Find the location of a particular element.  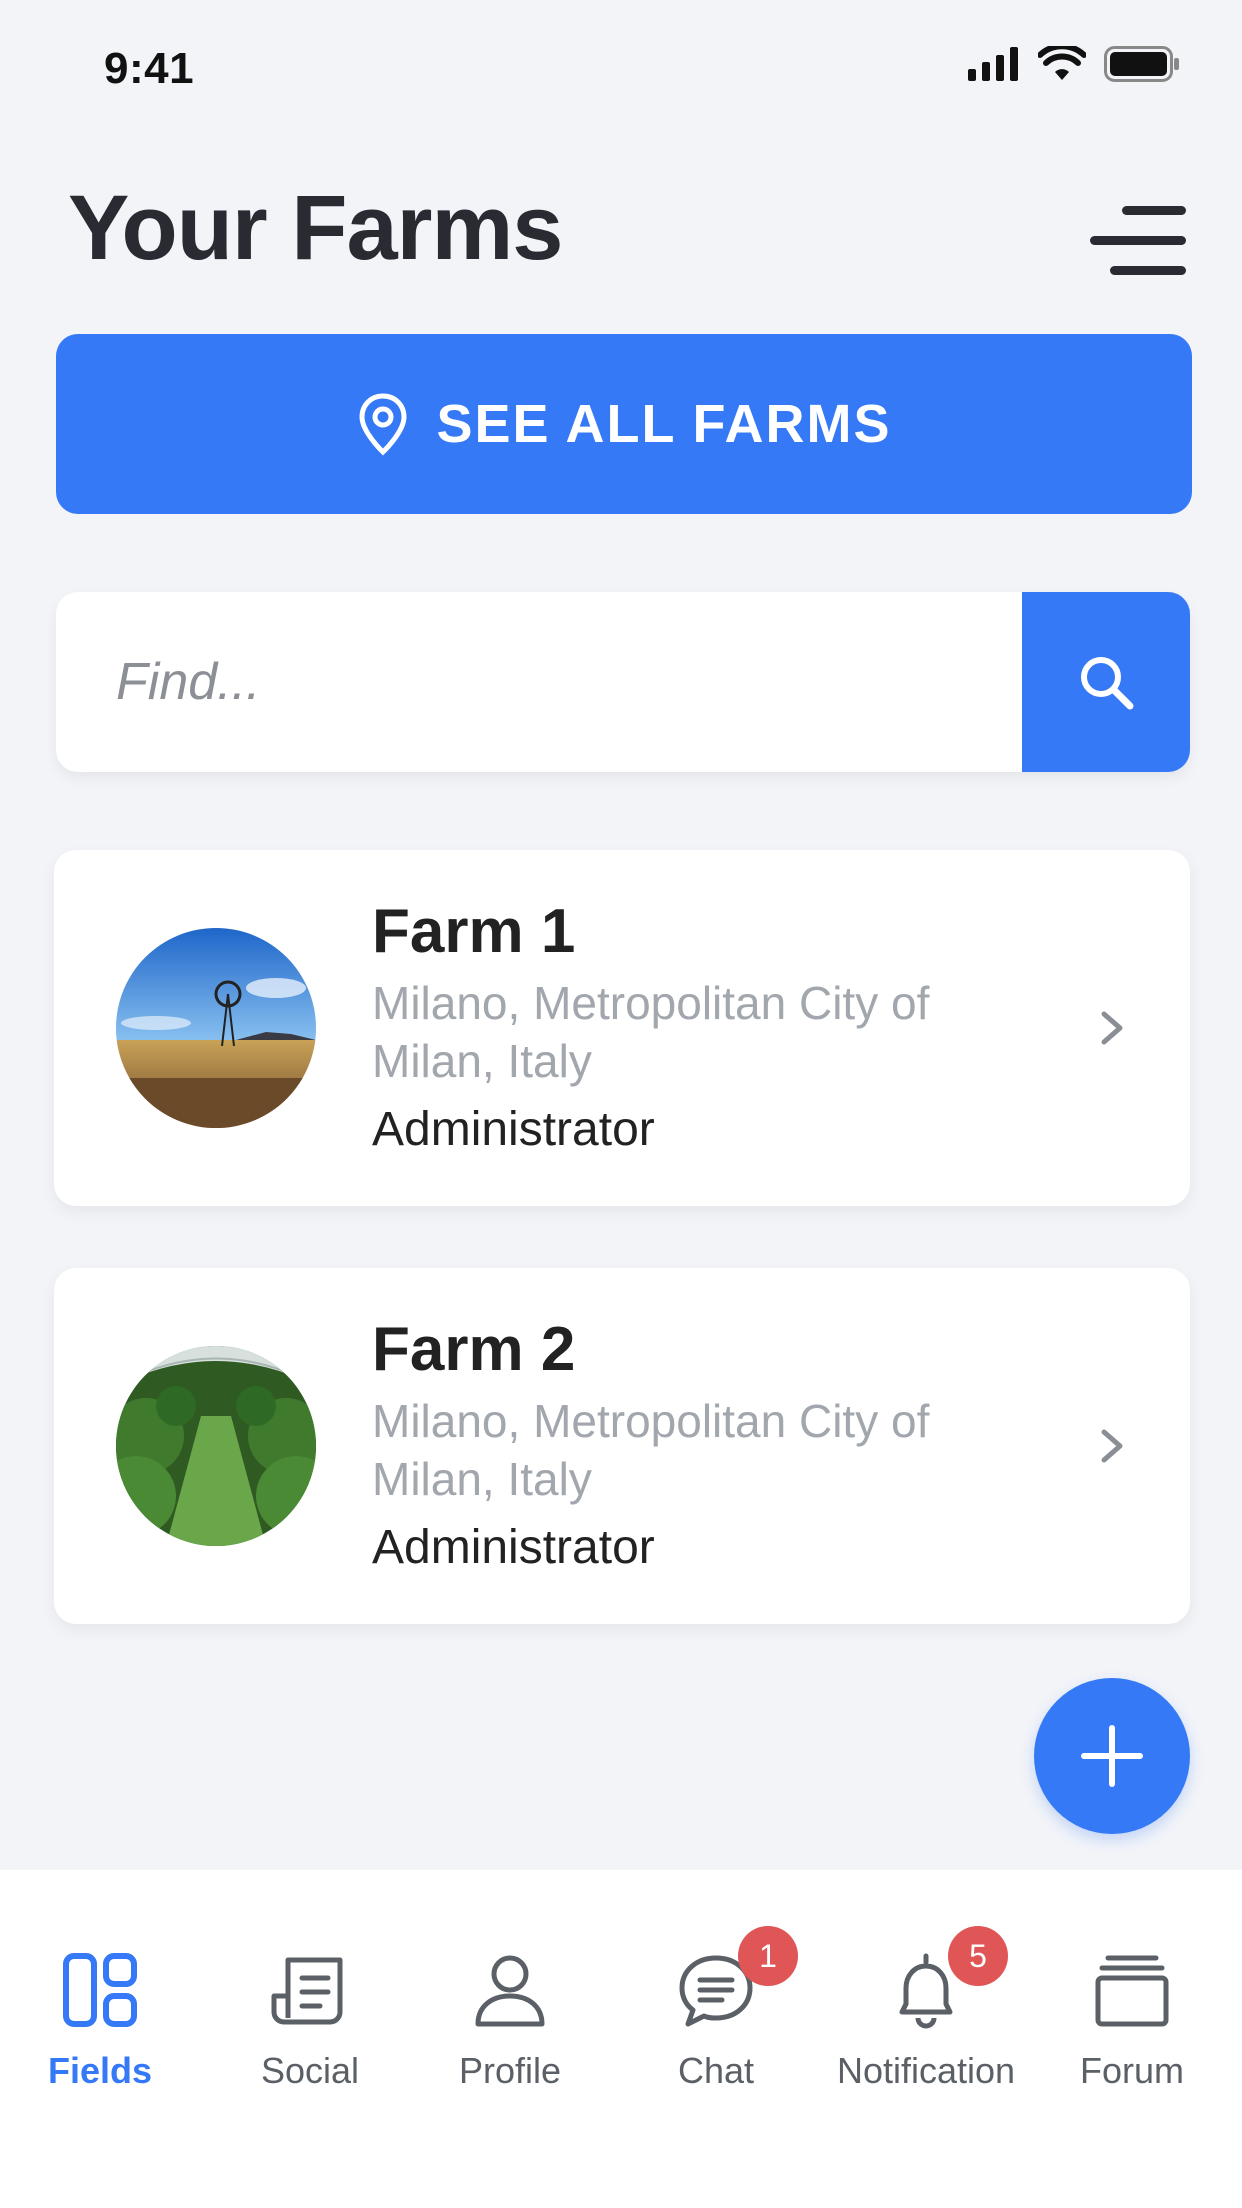

search-button is located at coordinates (1106, 682).